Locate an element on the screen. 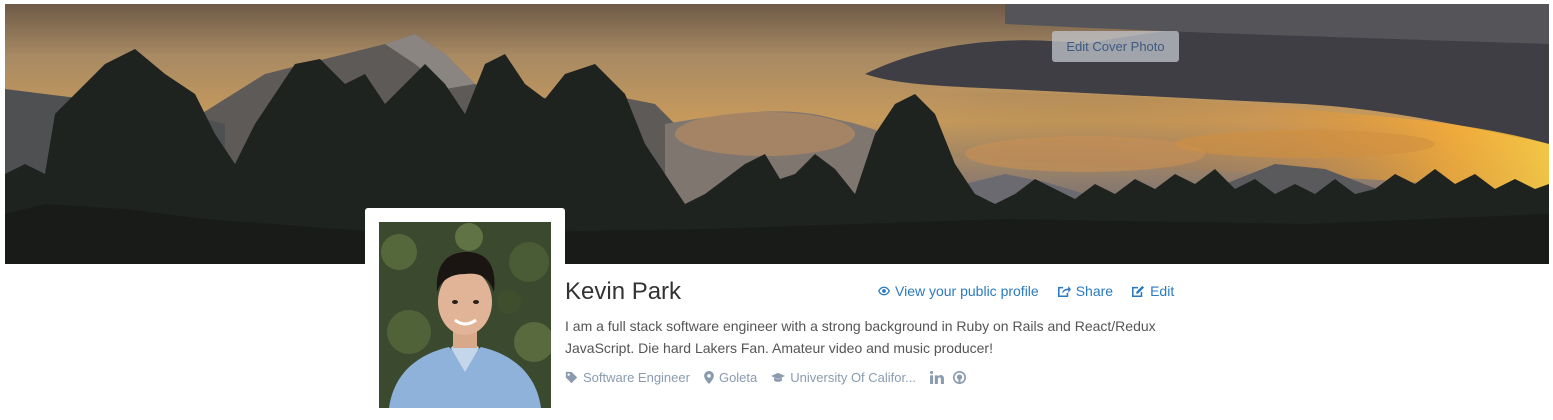 This screenshot has height=420, width=1553. github-icon is located at coordinates (959, 377).